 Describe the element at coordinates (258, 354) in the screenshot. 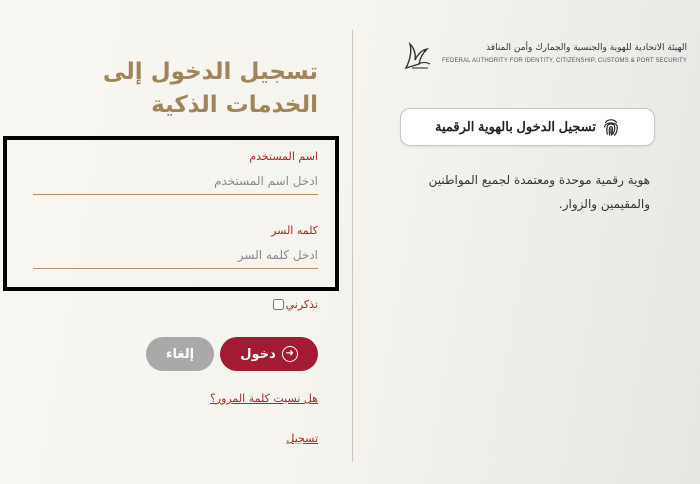

I see `login-button-label: دخول` at that location.